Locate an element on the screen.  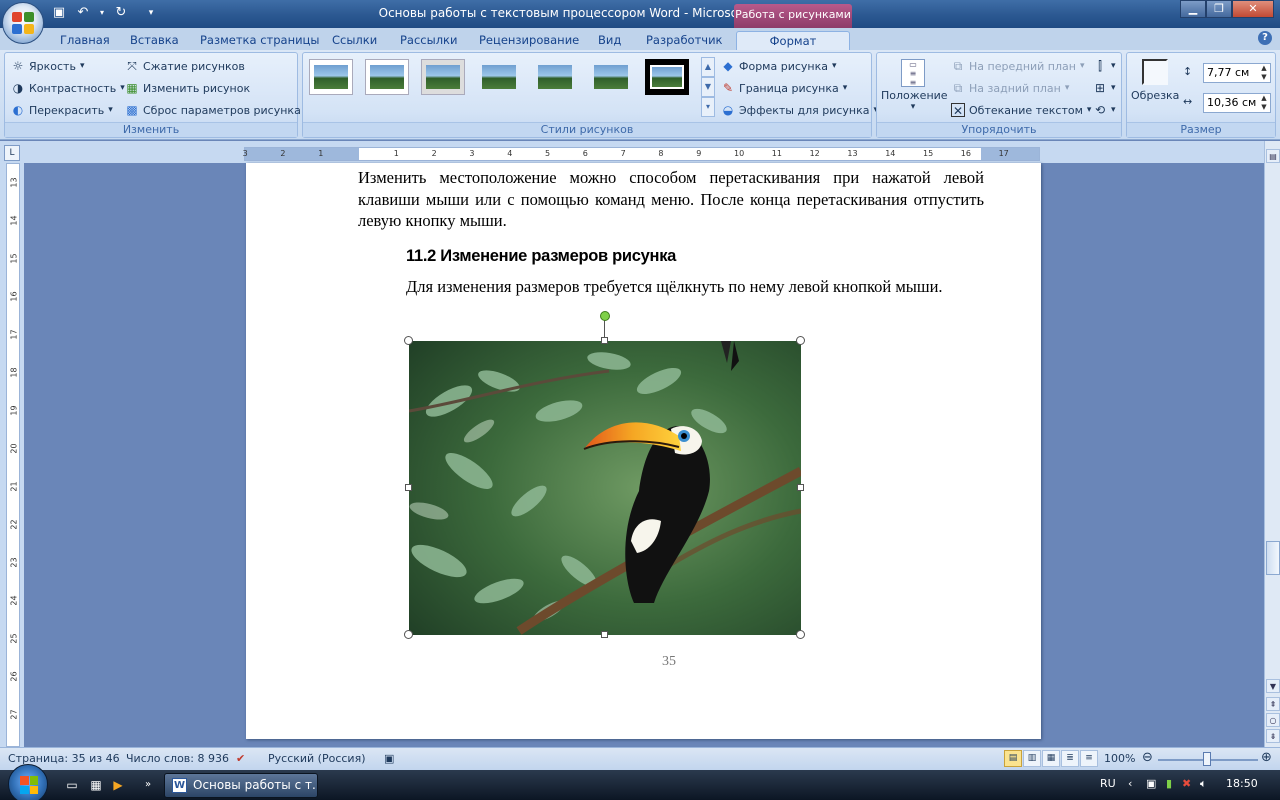
macro-record-icon: ▣ is located at coordinates (389, 758).